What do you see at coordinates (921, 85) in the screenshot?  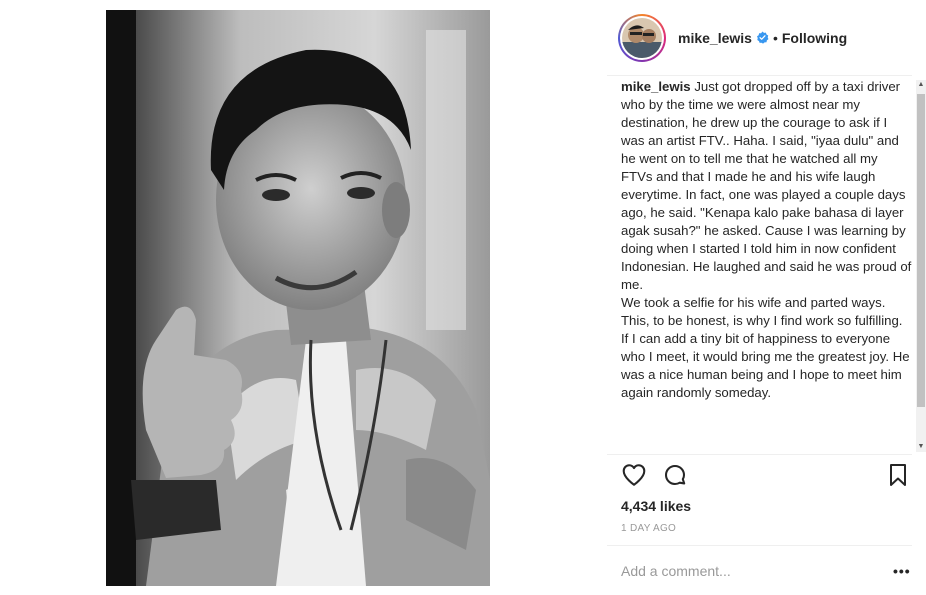 I see `scroll-up-arrow-icon: ▲` at bounding box center [921, 85].